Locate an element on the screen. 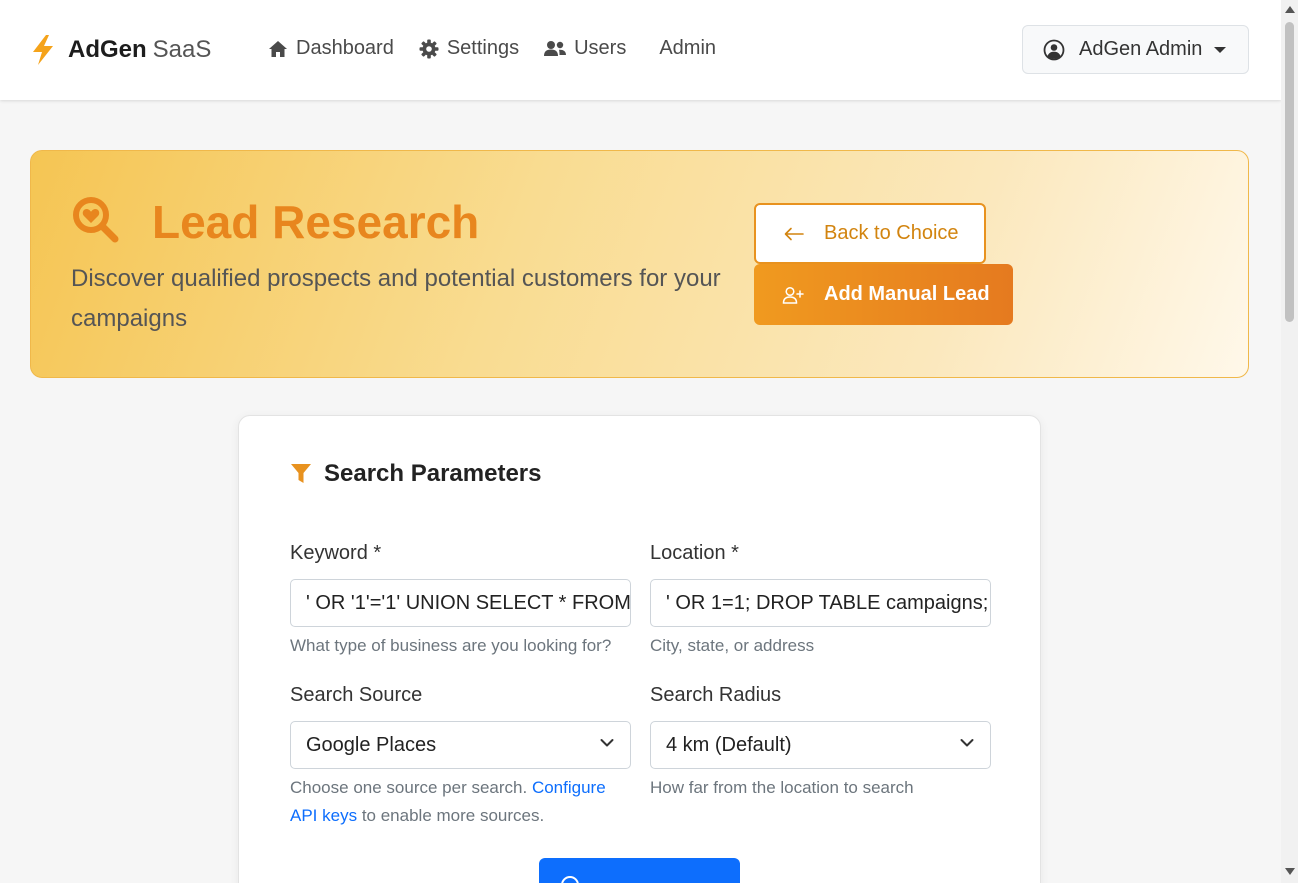 The image size is (1298, 883). home-icon is located at coordinates (278, 48).